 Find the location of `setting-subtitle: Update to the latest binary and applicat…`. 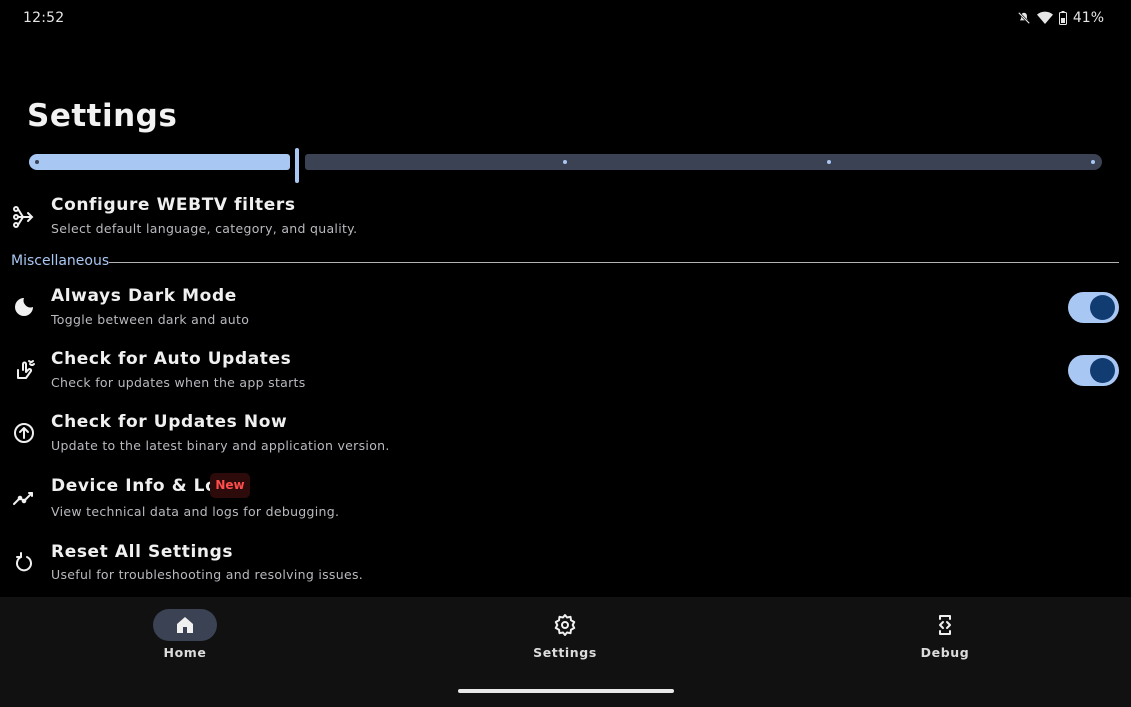

setting-subtitle: Update to the latest binary and applicat… is located at coordinates (220, 445).